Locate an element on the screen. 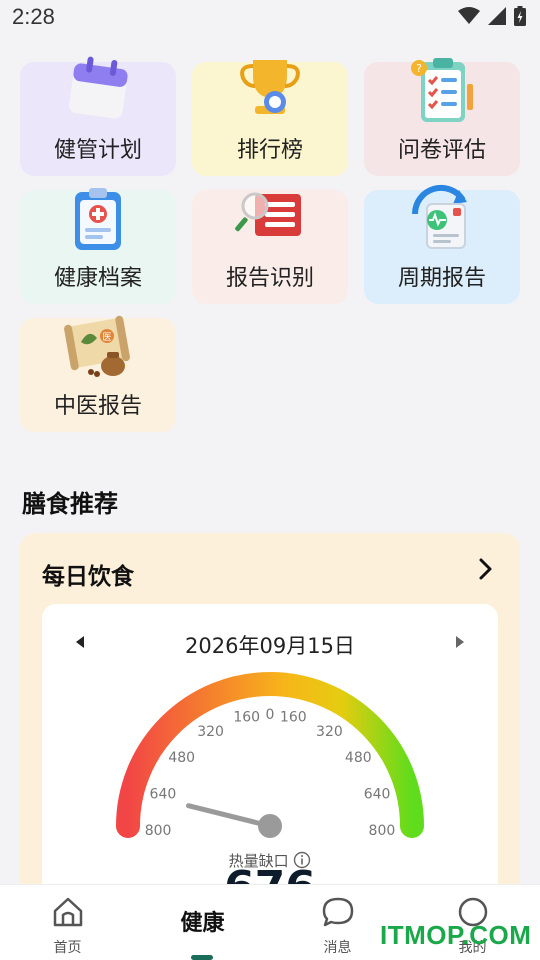  nav-home-label: 首页 is located at coordinates (67, 948).